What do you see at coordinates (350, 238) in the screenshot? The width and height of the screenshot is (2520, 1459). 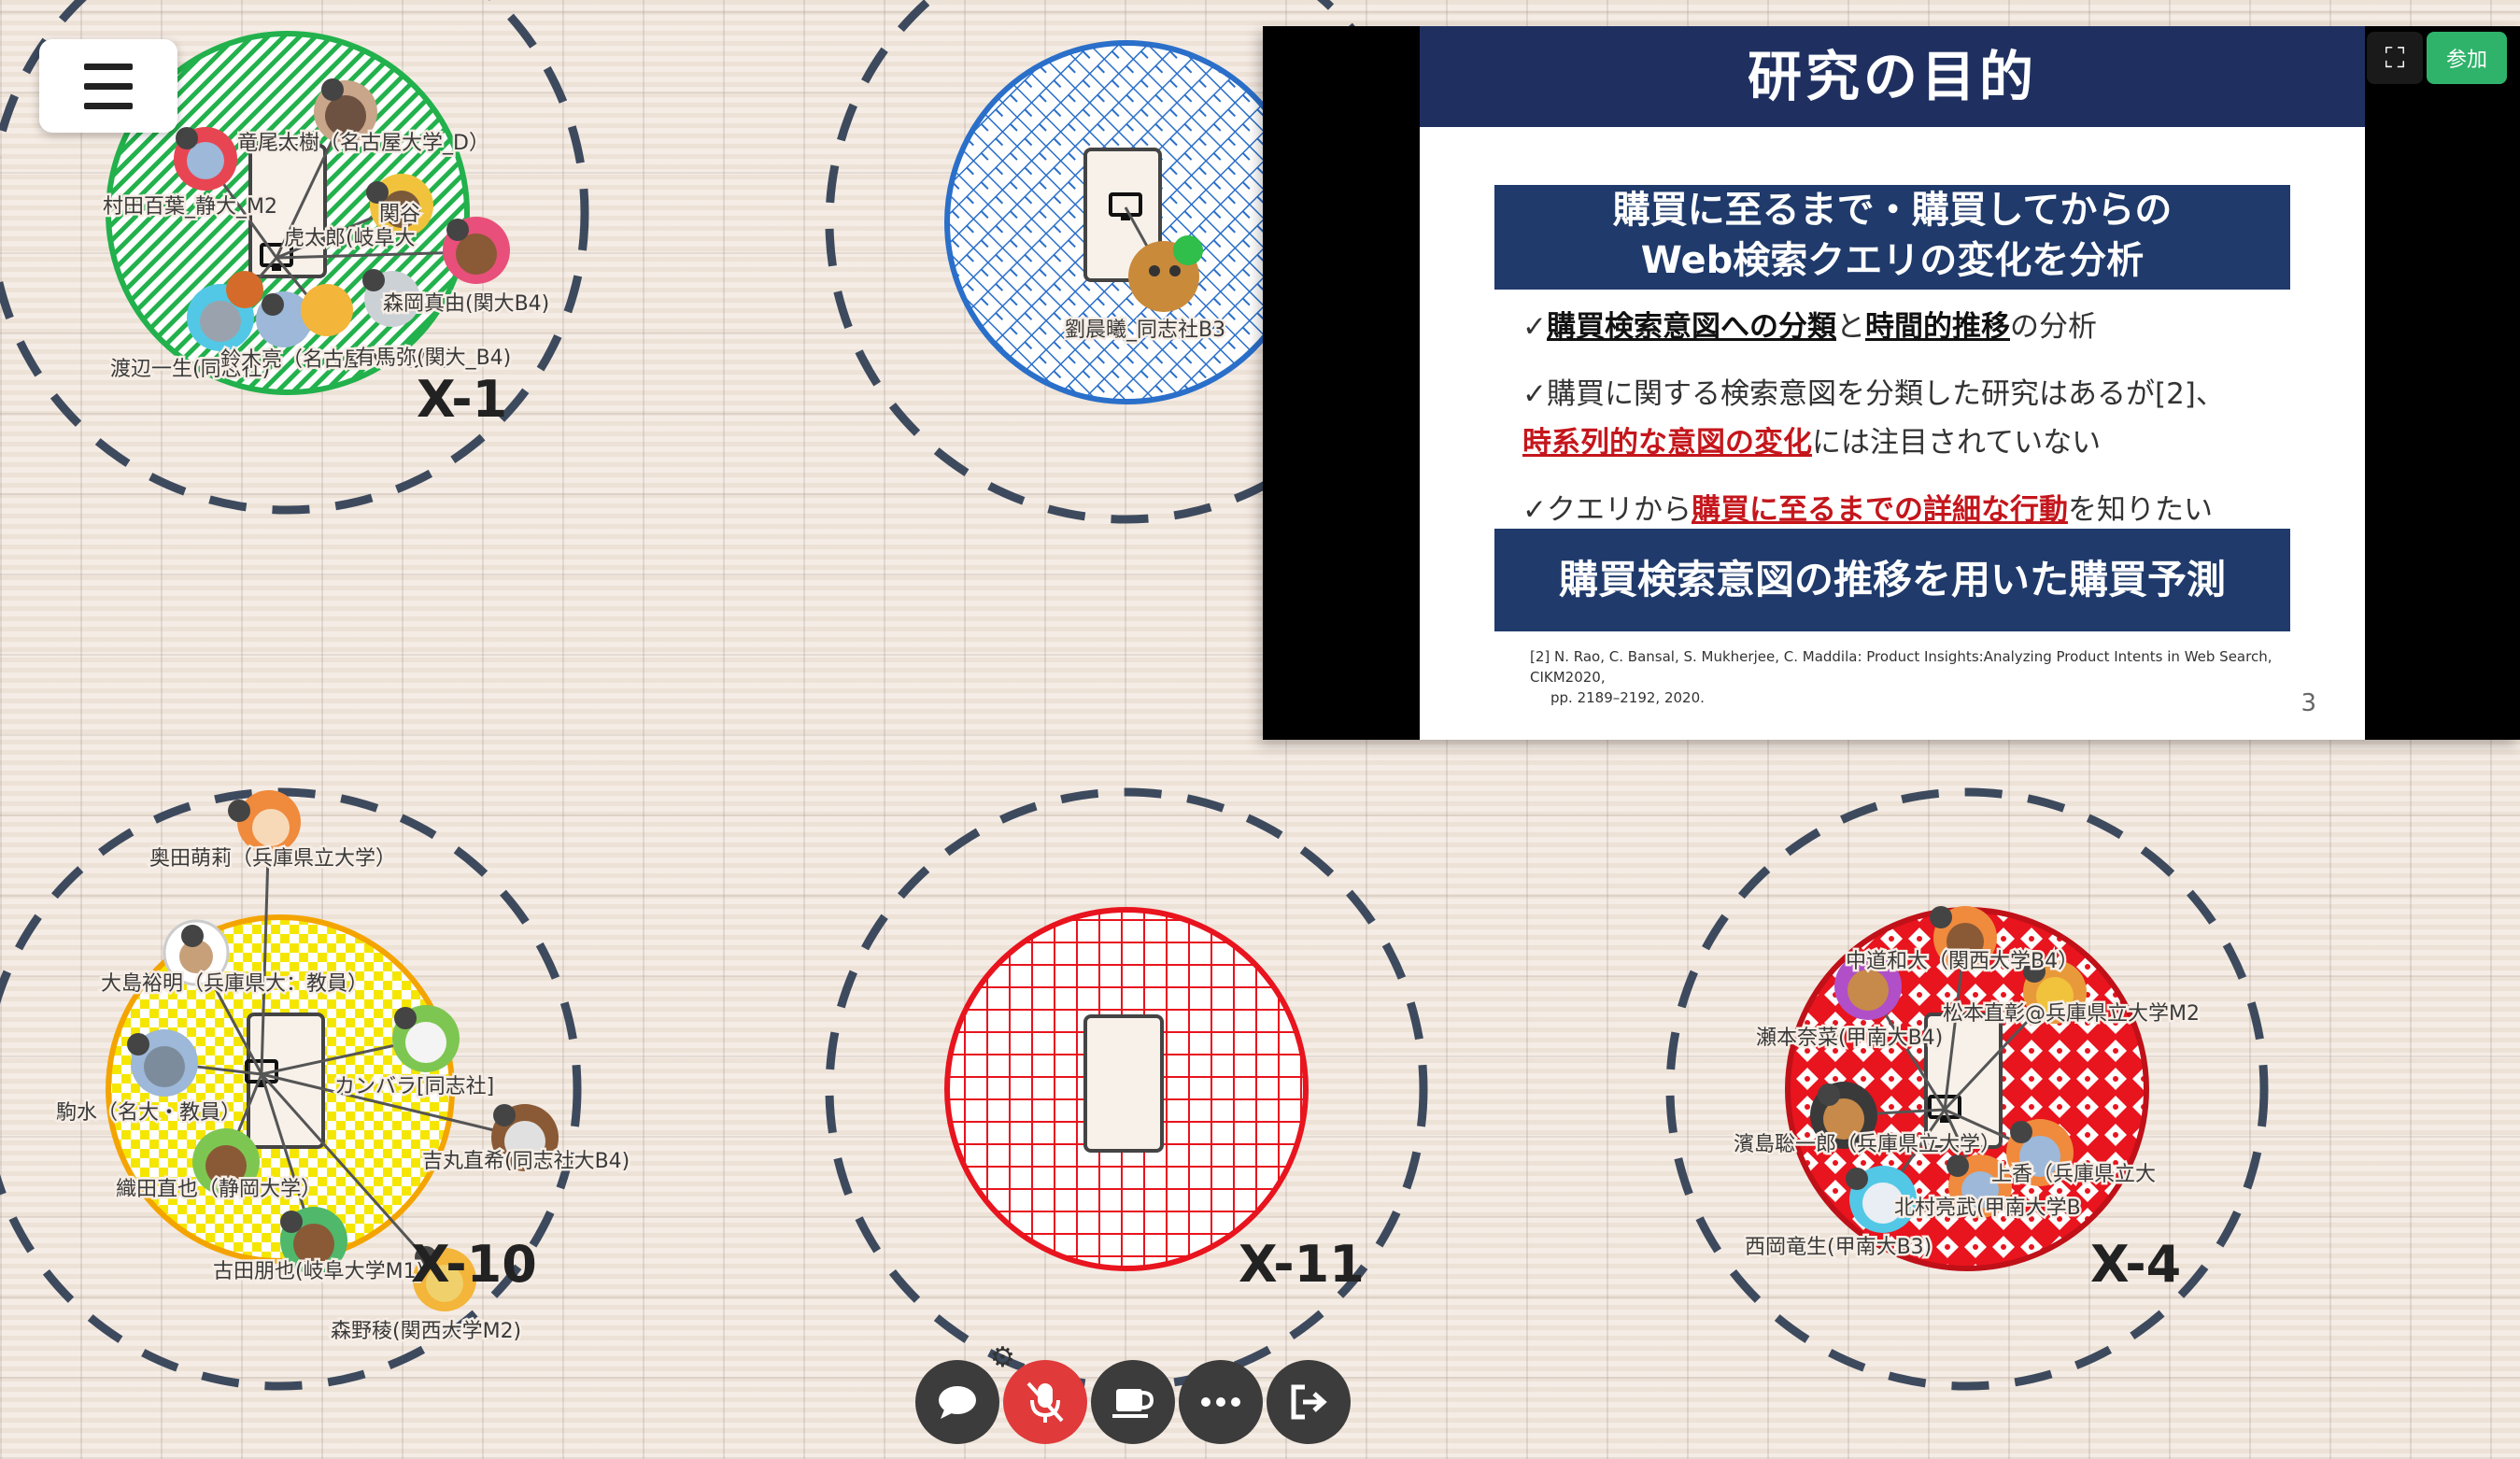 I see `name-label: 虎太郎(岐阜大` at bounding box center [350, 238].